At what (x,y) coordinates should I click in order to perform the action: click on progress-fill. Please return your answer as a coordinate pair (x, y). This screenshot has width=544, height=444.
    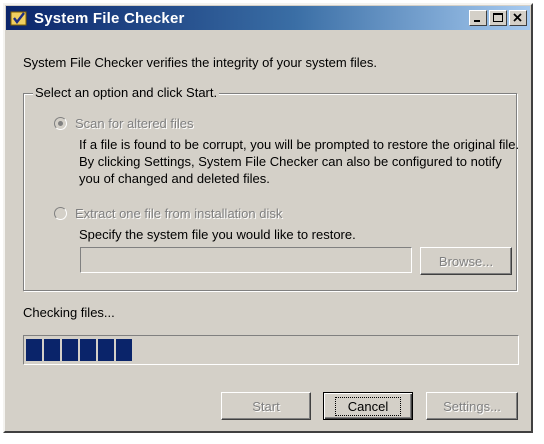
    Looking at the image, I should click on (271, 350).